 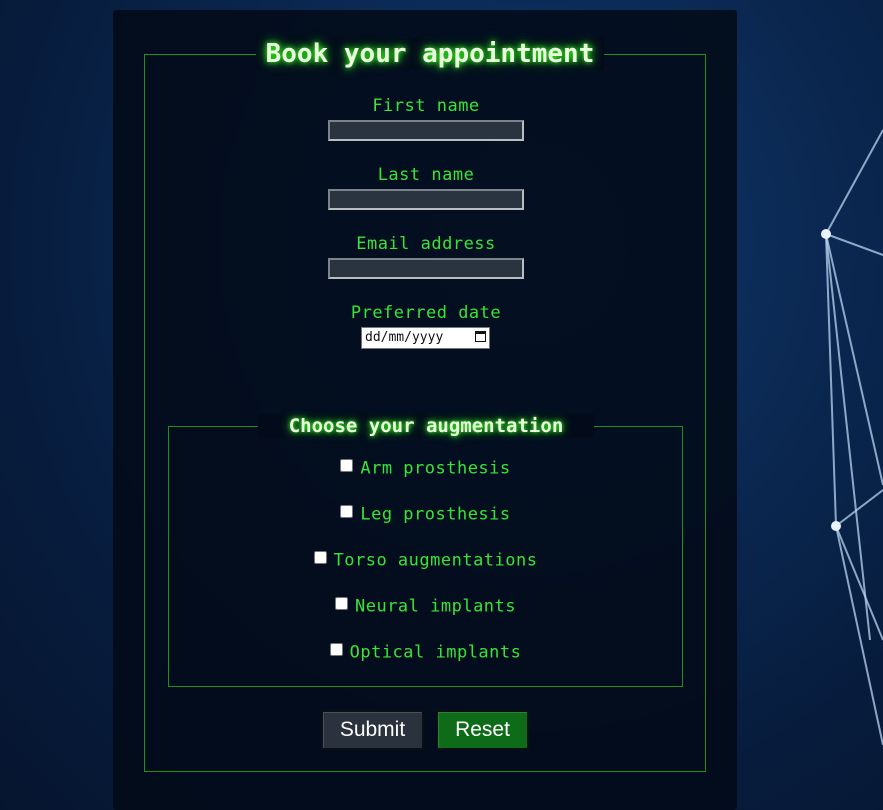 I want to click on leg-prosthesis-label: Leg prosthesis, so click(x=435, y=515).